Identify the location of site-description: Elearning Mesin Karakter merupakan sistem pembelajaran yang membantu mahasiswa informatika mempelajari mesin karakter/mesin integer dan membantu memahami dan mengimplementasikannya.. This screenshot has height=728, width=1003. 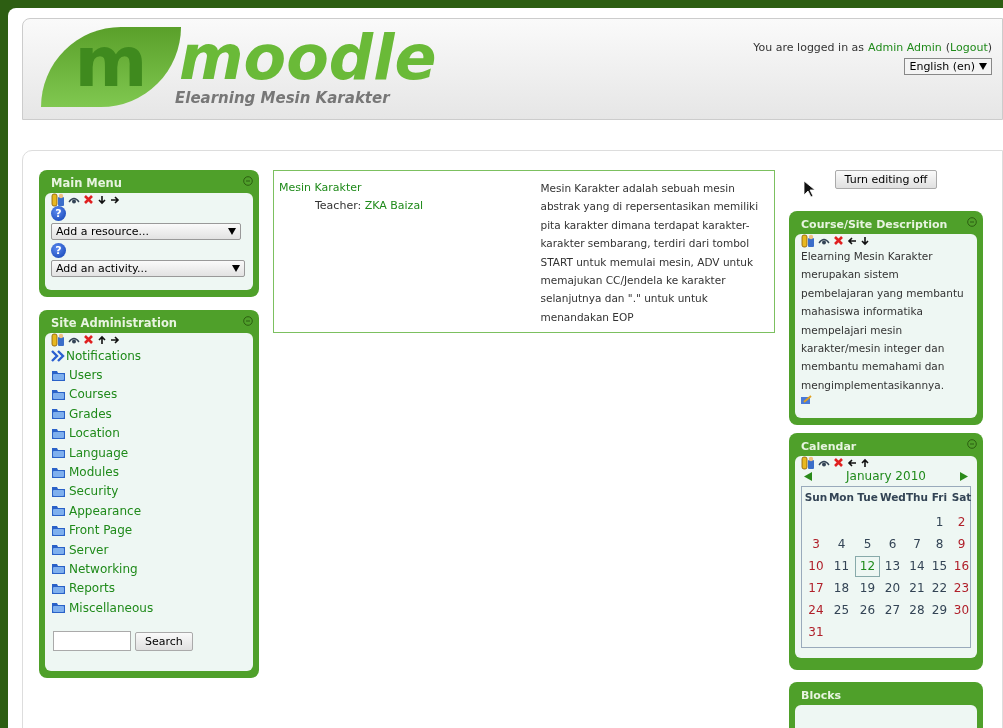
(883, 321).